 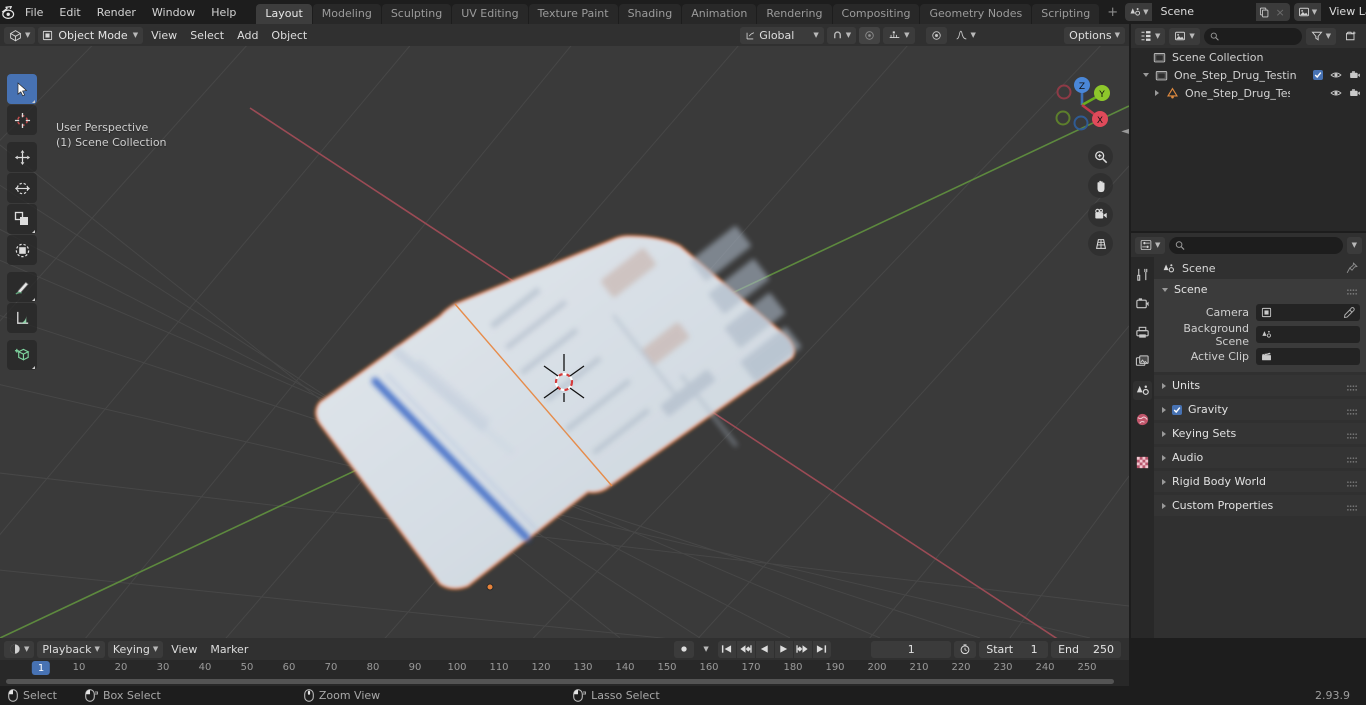 What do you see at coordinates (1260, 385) in the screenshot?
I see `panel-header-units: Units` at bounding box center [1260, 385].